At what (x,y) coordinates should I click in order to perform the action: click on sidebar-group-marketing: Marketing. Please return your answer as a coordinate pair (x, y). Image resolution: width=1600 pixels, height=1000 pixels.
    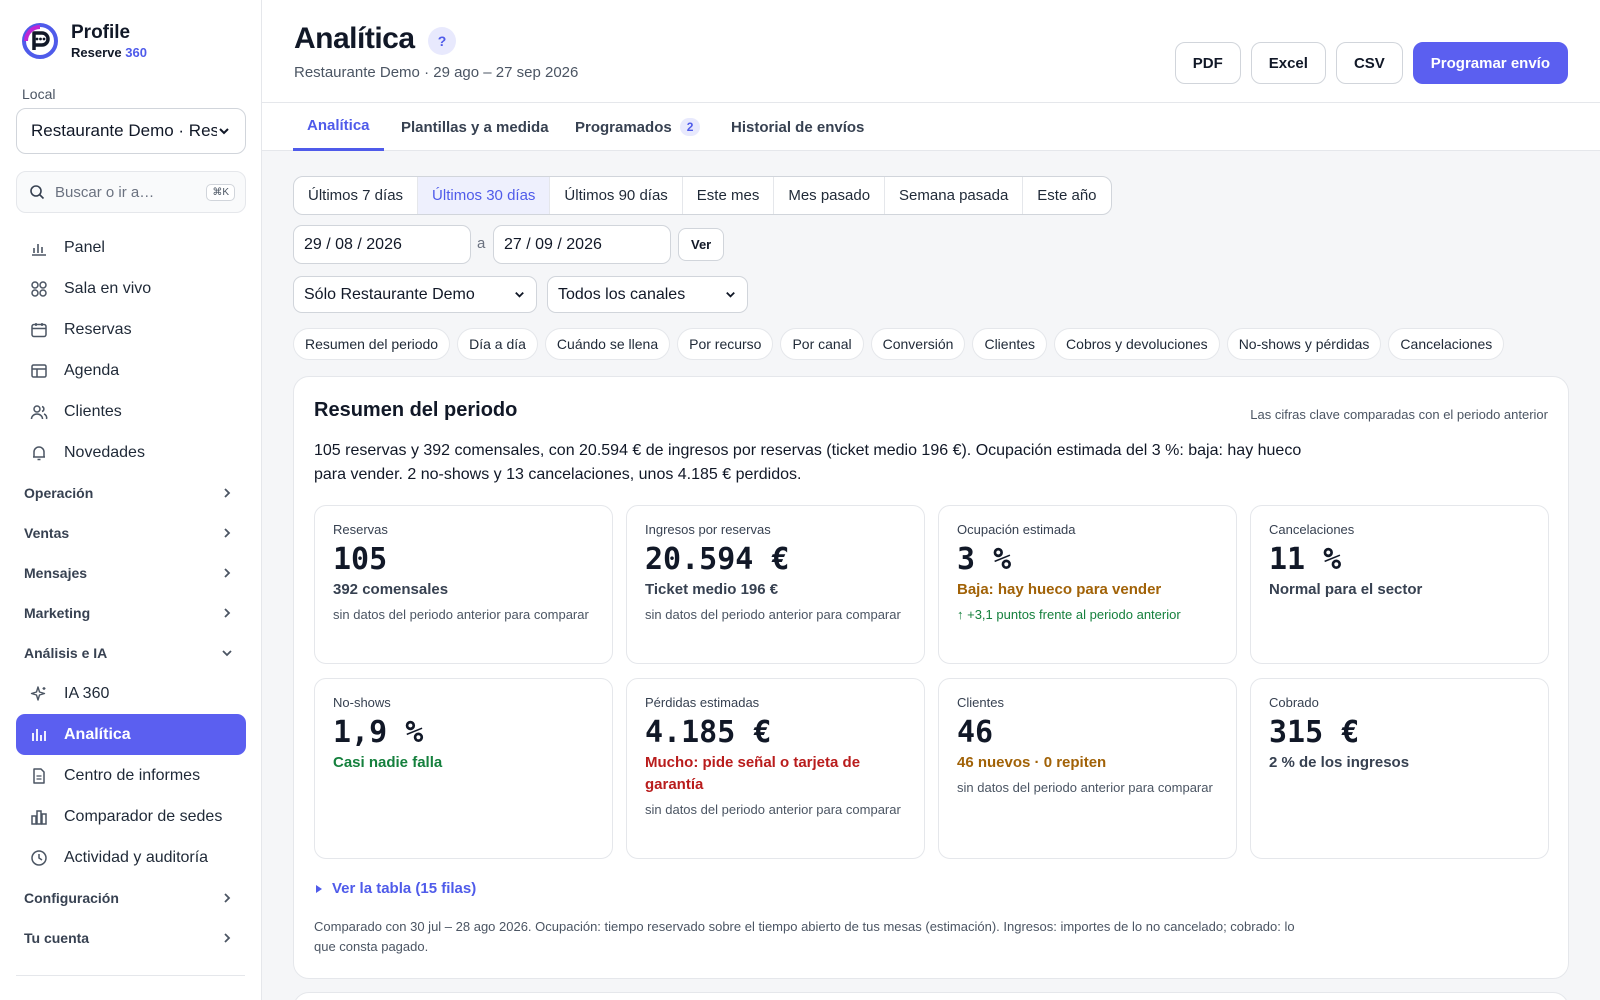
    Looking at the image, I should click on (131, 613).